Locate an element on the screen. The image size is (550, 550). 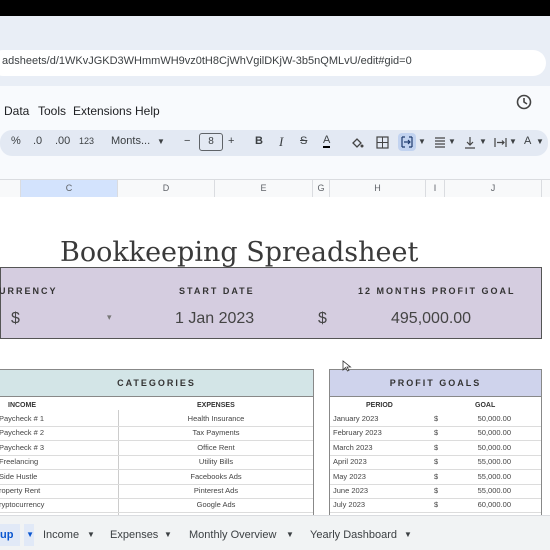
period-cell: March 2023 is located at coordinates (353, 447).